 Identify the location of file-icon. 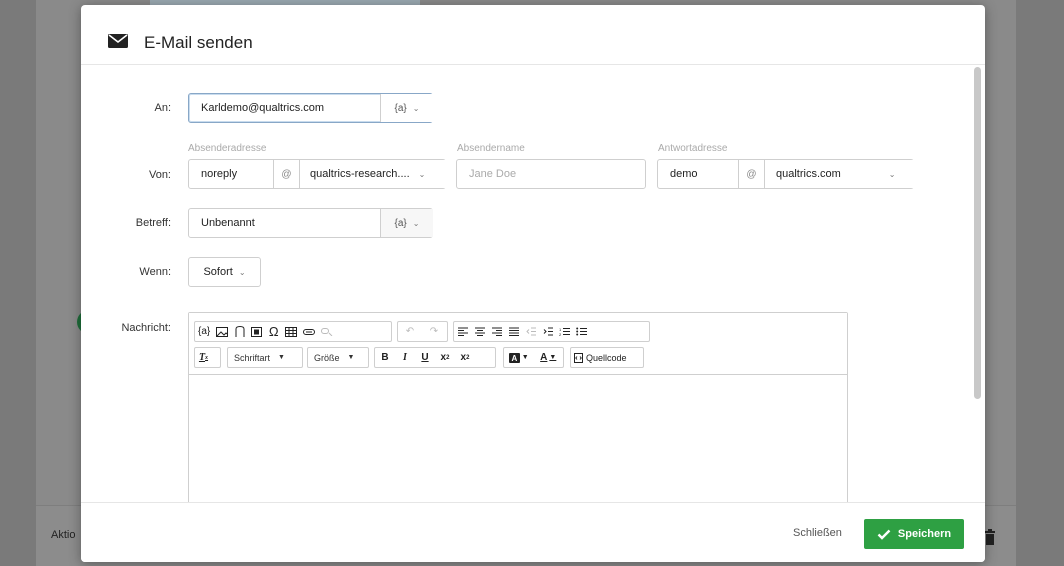
(239, 331).